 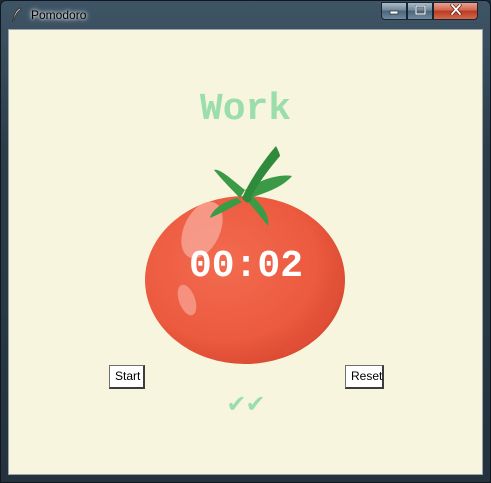 I want to click on minimize-icon, so click(x=394, y=11).